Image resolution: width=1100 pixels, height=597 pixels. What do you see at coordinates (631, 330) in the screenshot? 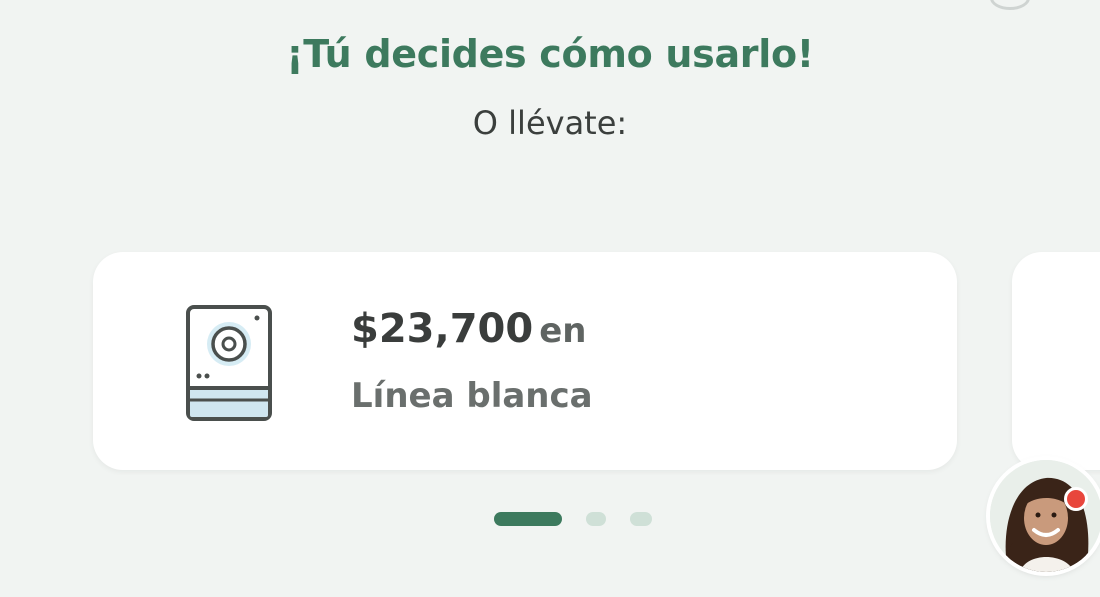
I see `offer-amount-line: $23,700 en` at bounding box center [631, 330].